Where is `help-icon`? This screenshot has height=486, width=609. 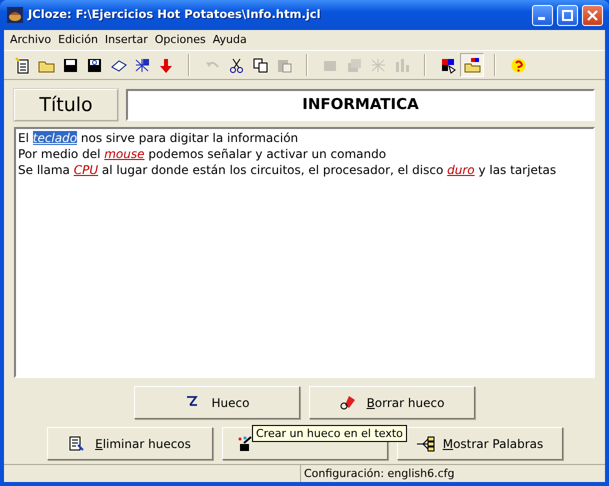 help-icon is located at coordinates (518, 65).